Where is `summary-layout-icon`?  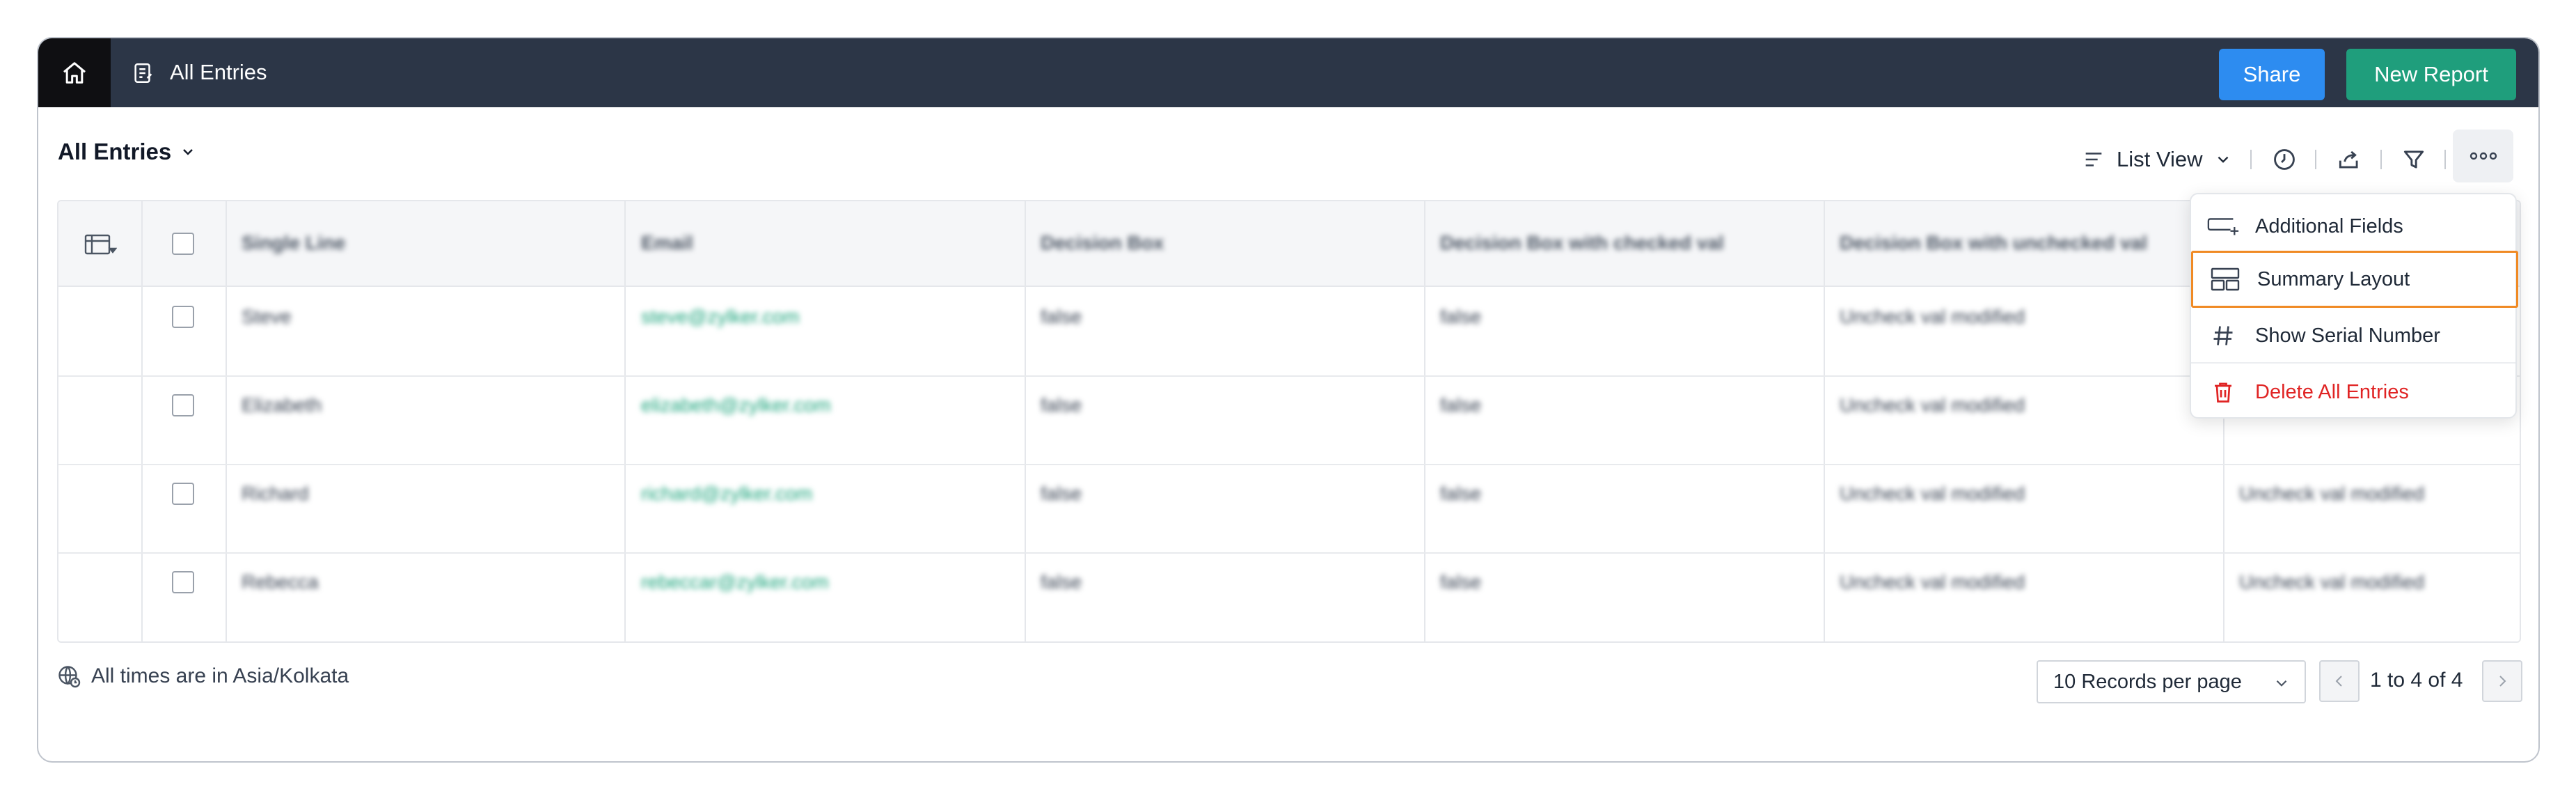
summary-layout-icon is located at coordinates (2225, 279).